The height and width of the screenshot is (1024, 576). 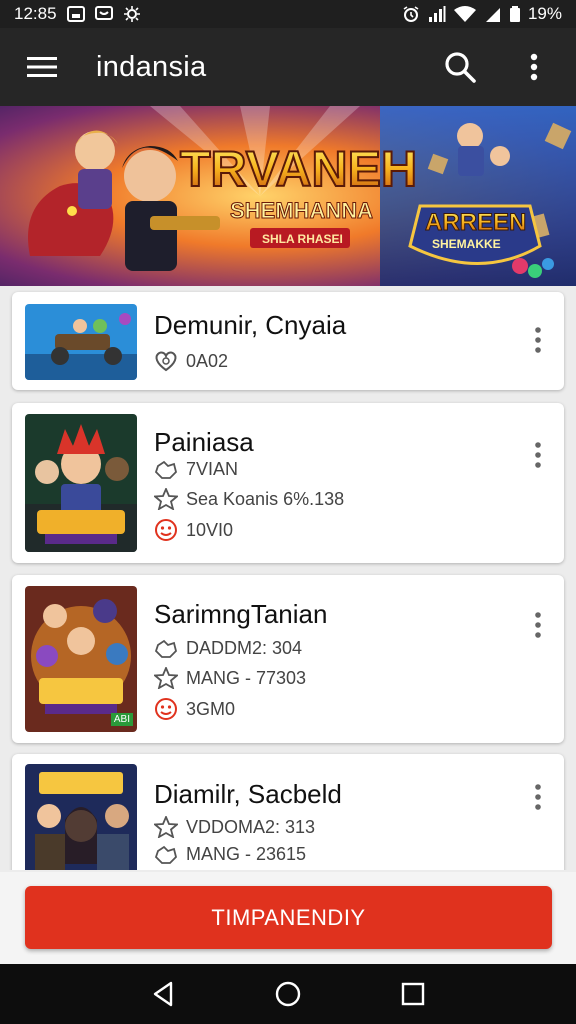 I want to click on game-meta-row: MANG - 77303, so click(x=230, y=678).